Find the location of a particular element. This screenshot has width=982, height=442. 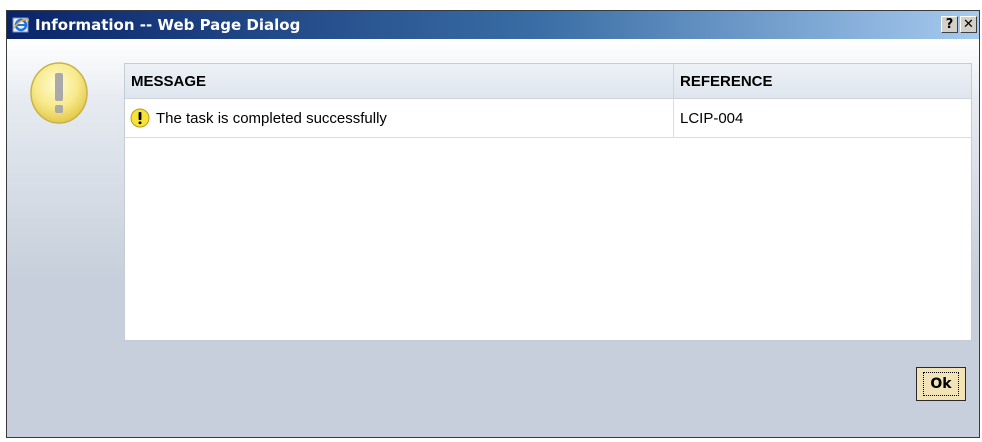

ok-button-label: Ok is located at coordinates (941, 384).